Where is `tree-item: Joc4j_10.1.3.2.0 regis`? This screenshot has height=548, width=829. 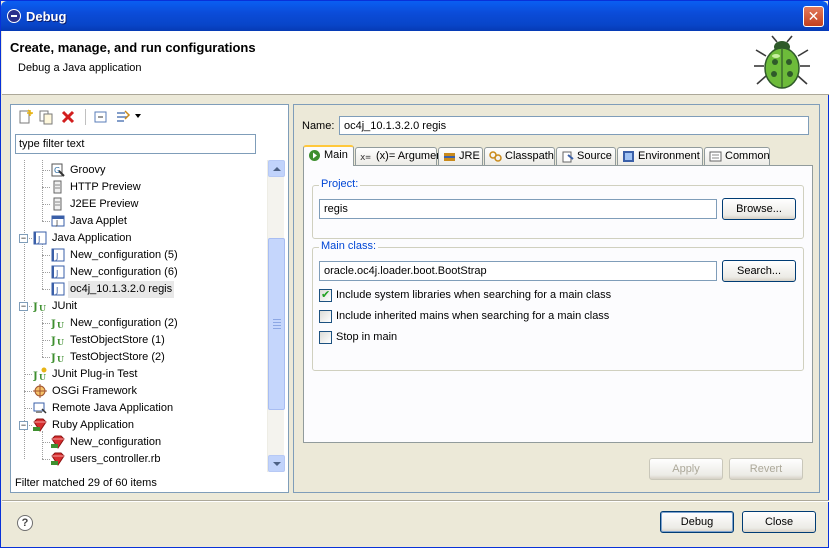 tree-item: Joc4j_10.1.3.2.0 regis is located at coordinates (141, 289).